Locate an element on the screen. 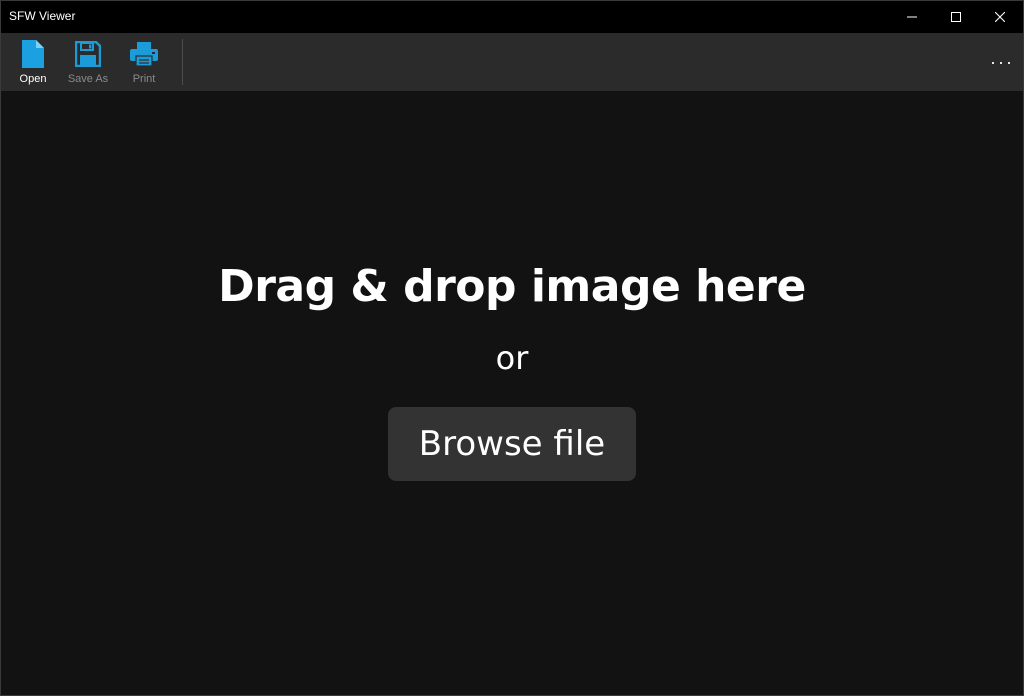 Image resolution: width=1024 pixels, height=696 pixels. save-icon is located at coordinates (88, 54).